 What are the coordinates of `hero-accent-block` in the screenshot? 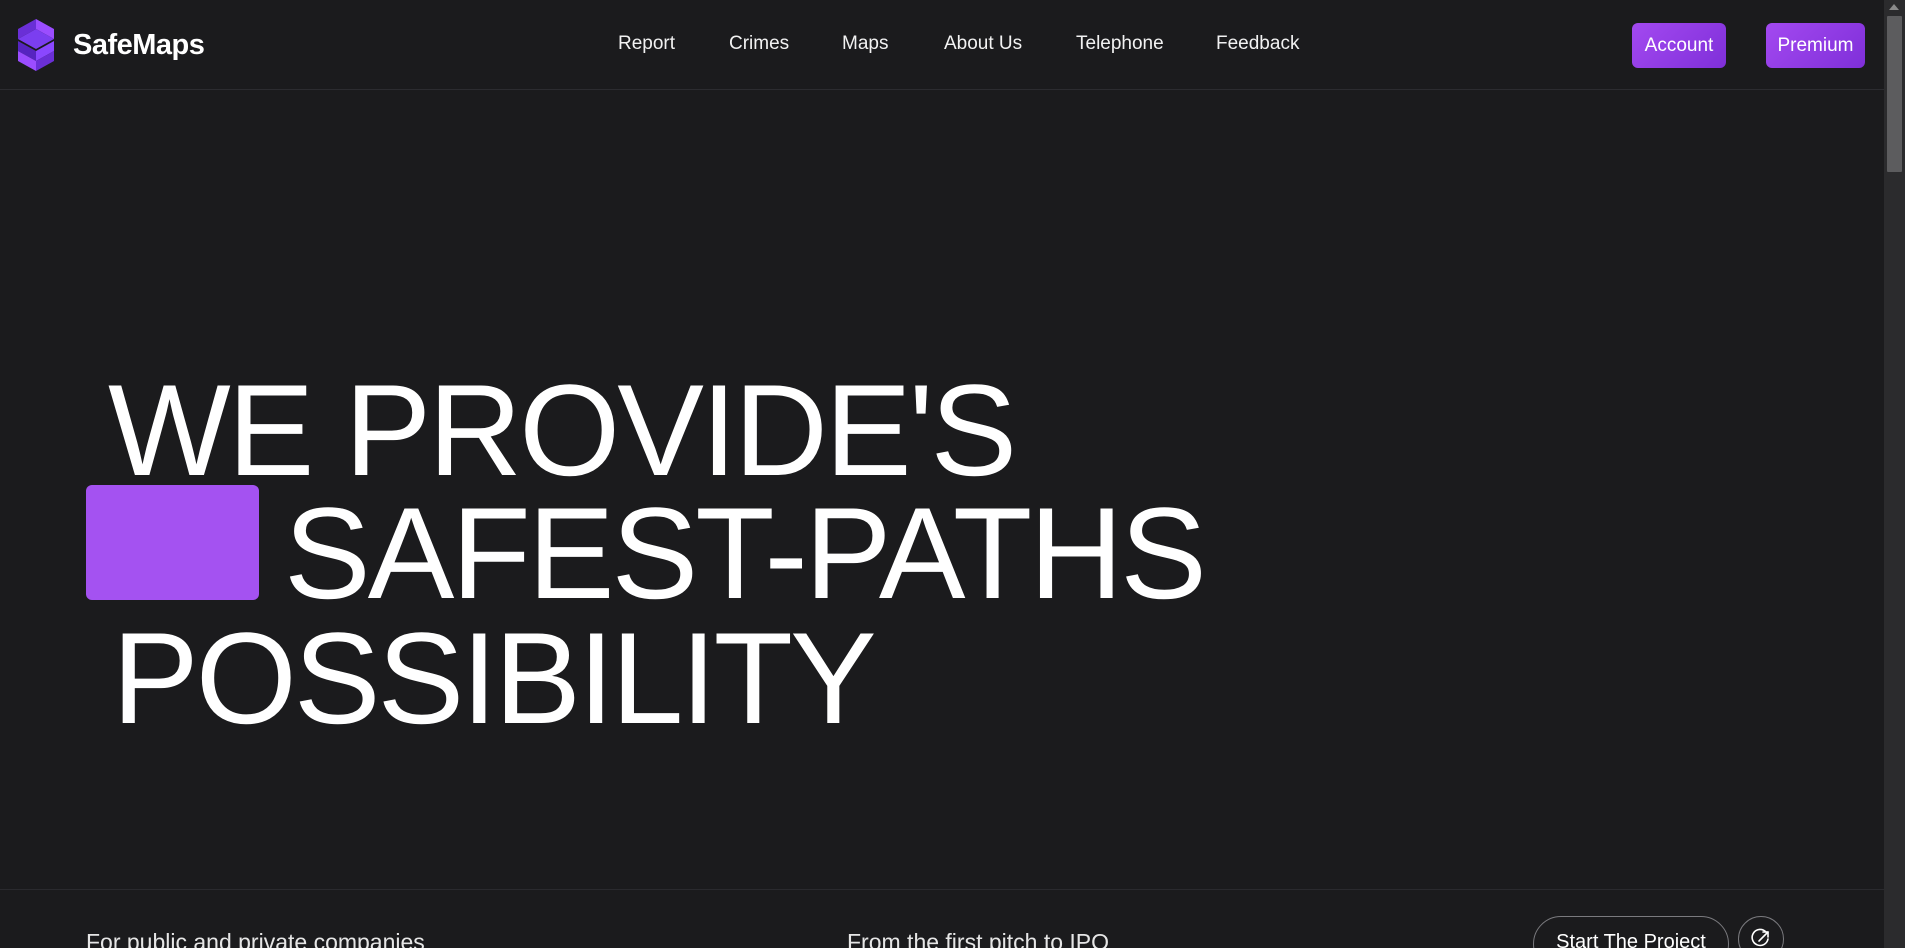 It's located at (172, 542).